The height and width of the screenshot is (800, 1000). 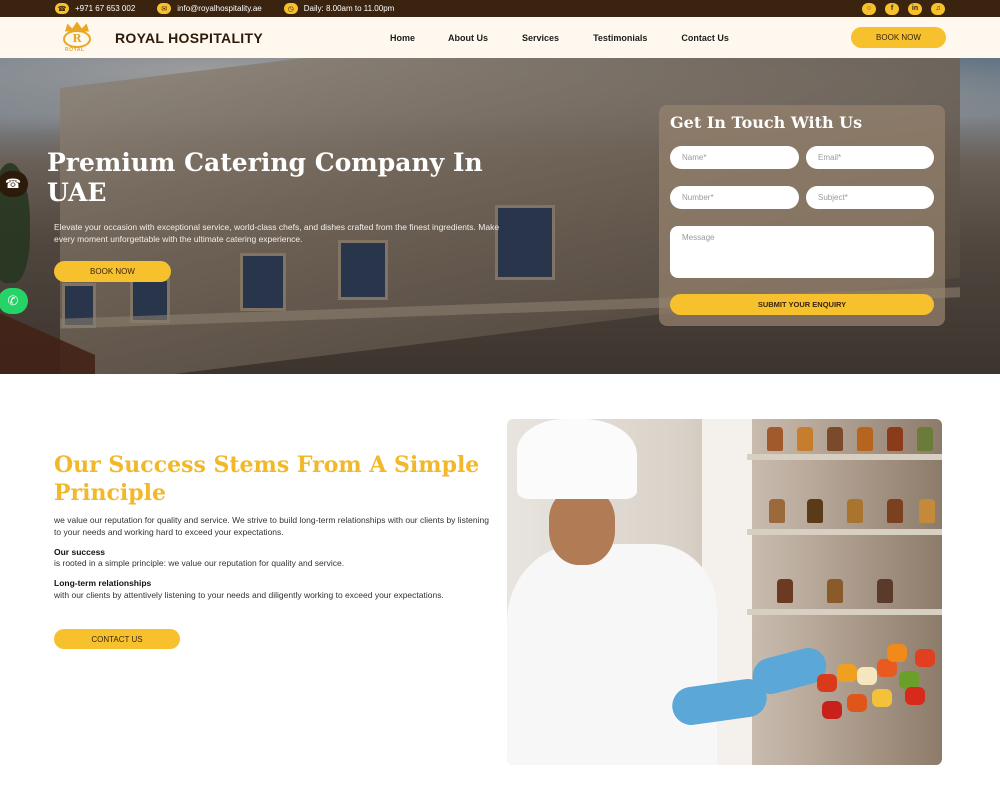 I want to click on nav-contact-us: Contact Us, so click(x=705, y=38).